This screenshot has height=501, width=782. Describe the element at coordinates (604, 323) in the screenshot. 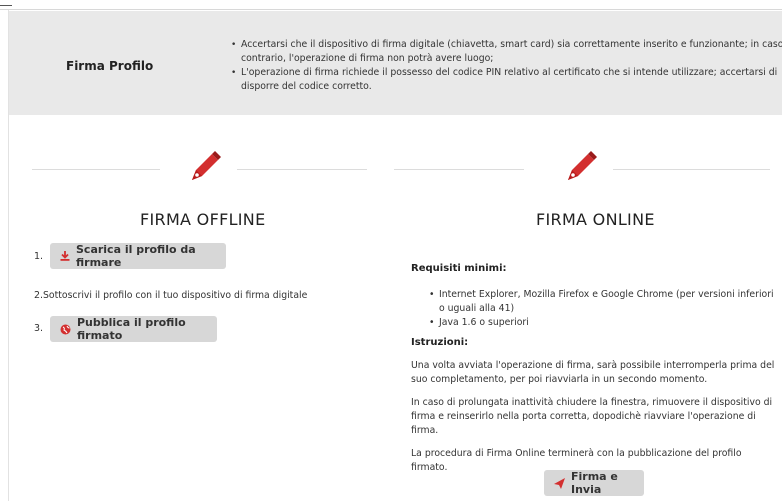

I see `requirement-item: Java 1.6 o superiori` at that location.